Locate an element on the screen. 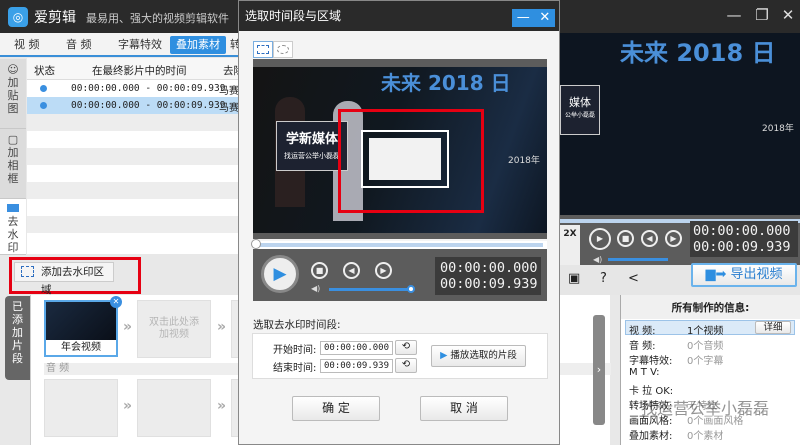 Image resolution: width=800 pixels, height=445 pixels. export-video-button: ▆➡ 导出视频 is located at coordinates (744, 275).